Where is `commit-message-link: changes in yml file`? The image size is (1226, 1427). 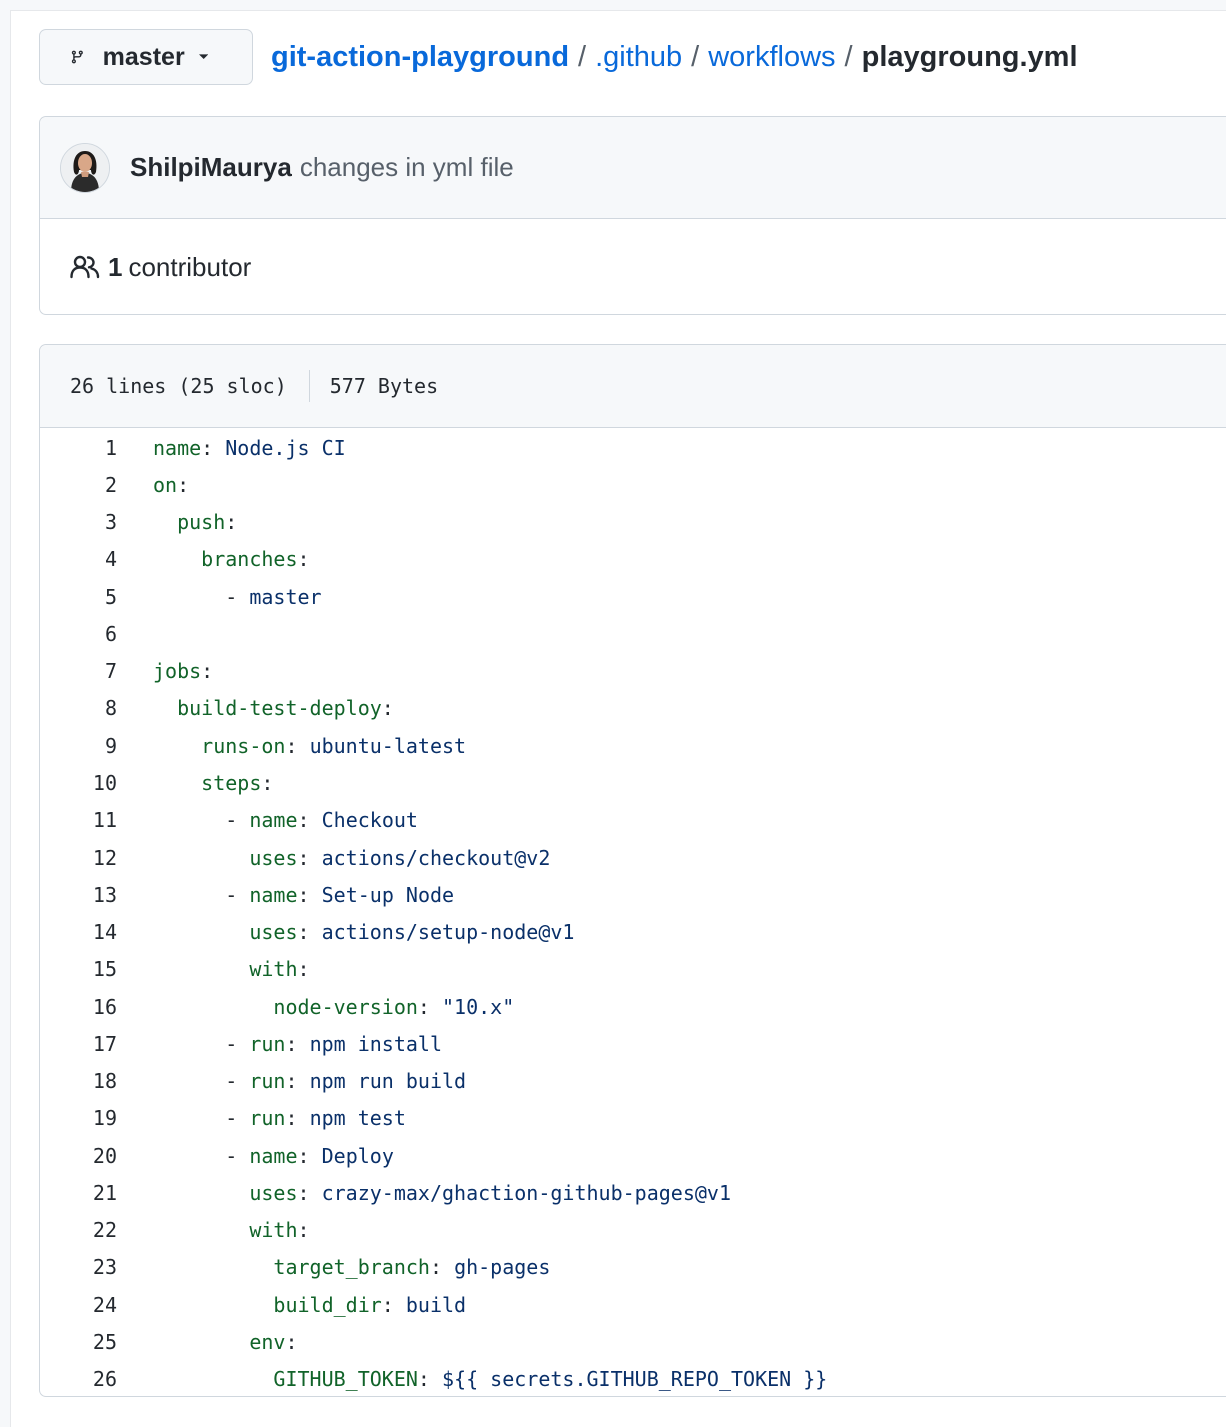 commit-message-link: changes in yml file is located at coordinates (407, 167).